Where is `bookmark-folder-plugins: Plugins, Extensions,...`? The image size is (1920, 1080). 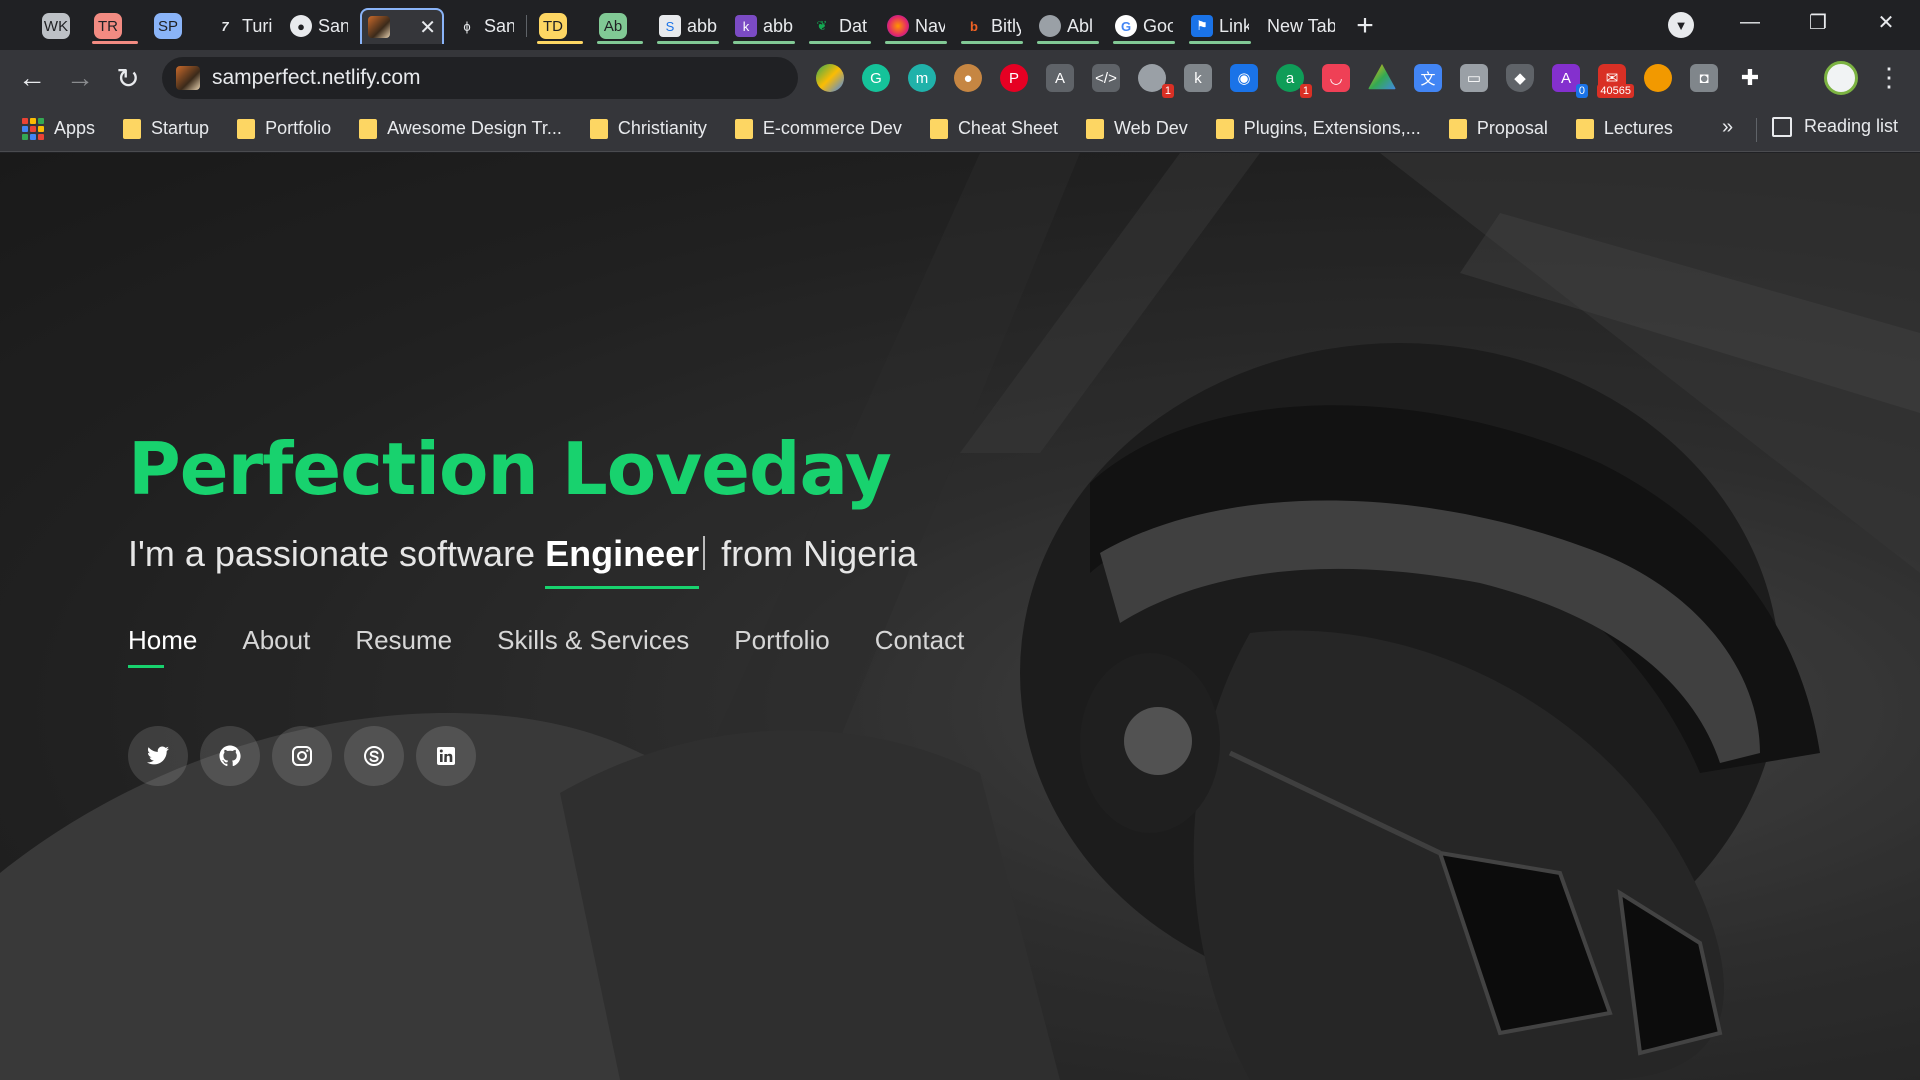
bookmark-folder-plugins: Plugins, Extensions,... is located at coordinates (1318, 128).